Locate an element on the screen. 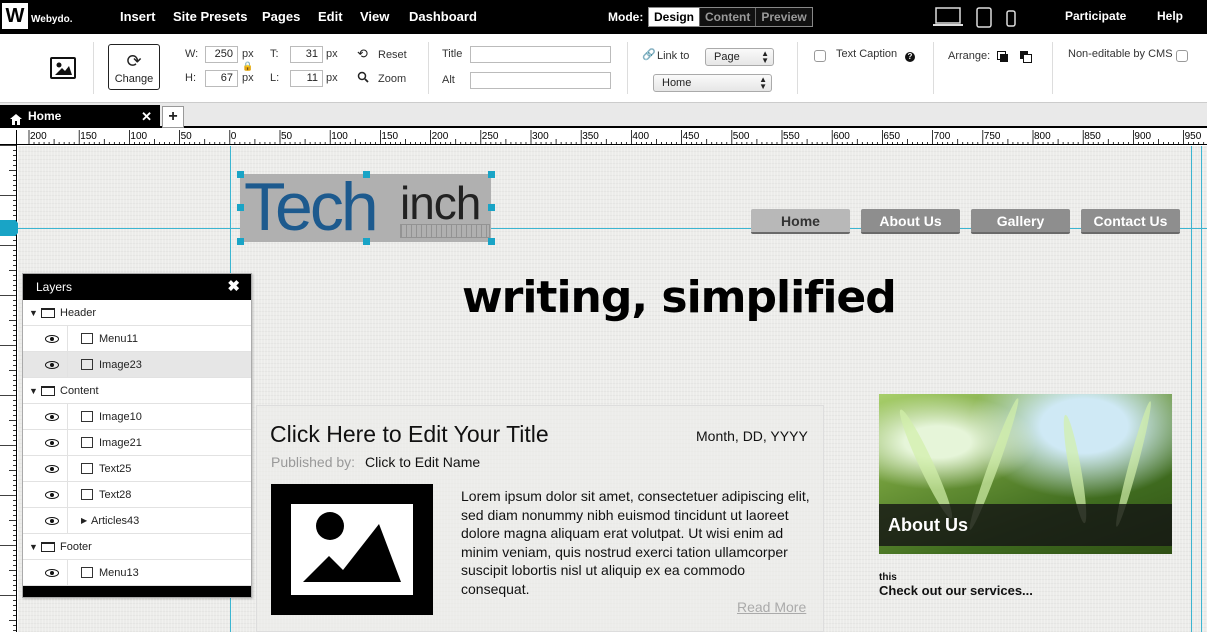  author-name: Click to Edit Name is located at coordinates (422, 462).